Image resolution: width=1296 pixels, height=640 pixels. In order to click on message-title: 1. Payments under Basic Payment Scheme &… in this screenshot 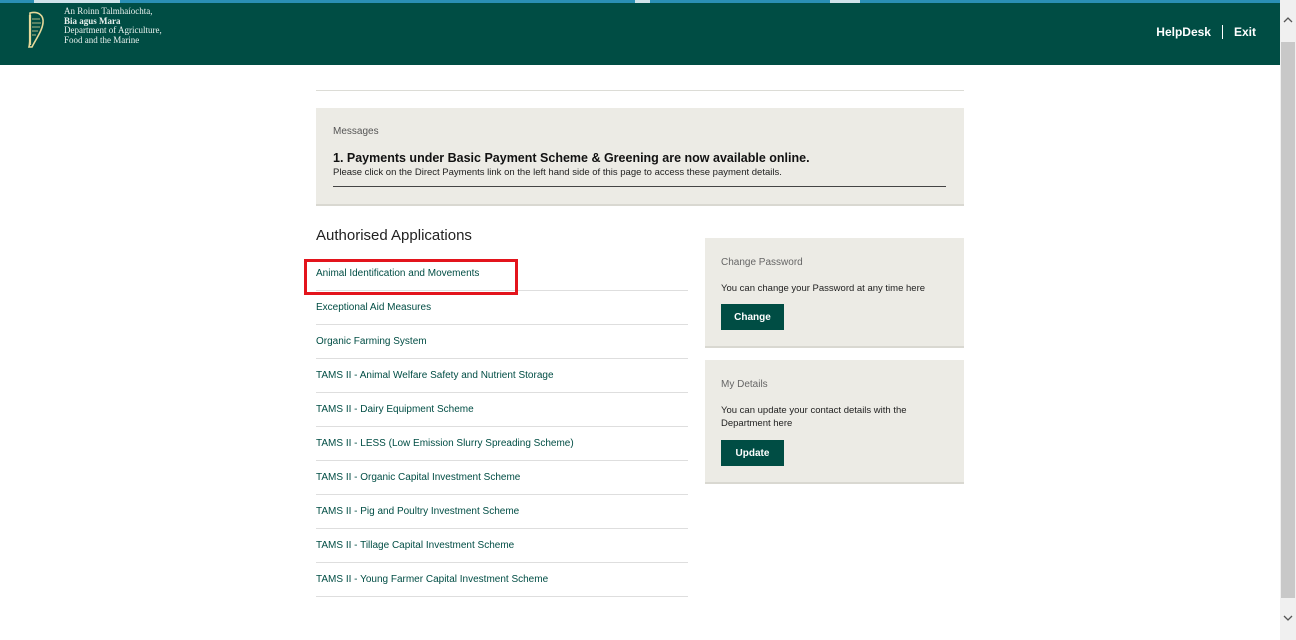, I will do `click(571, 158)`.